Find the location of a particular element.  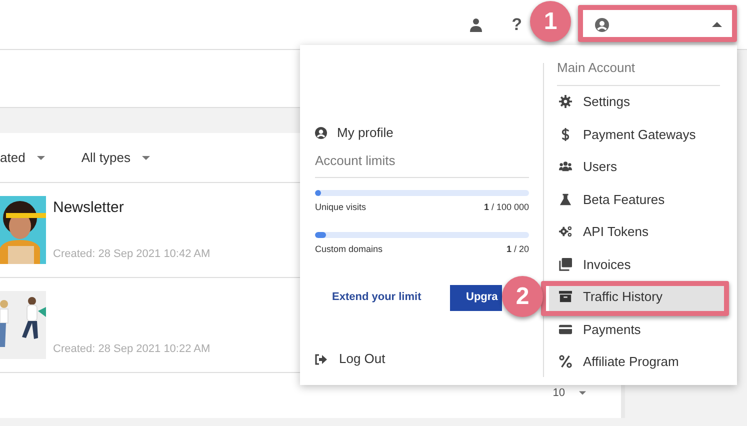

menu-item: Beta Features is located at coordinates (638, 199).